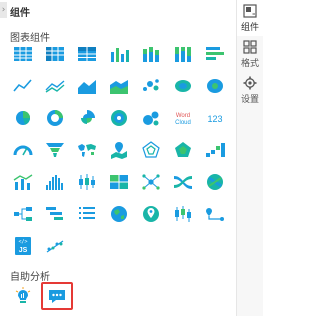  I want to click on horizontal-bar-icon, so click(215, 54).